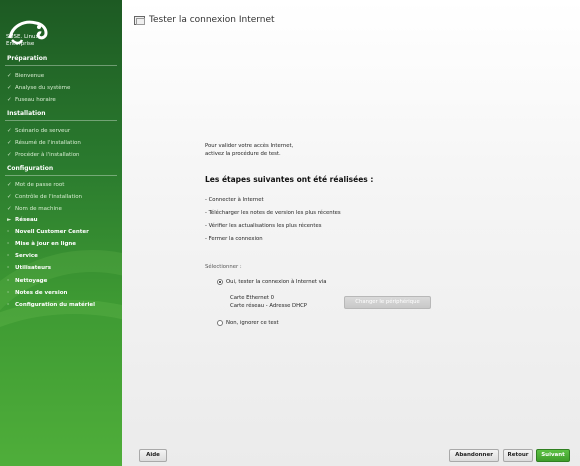 Image resolution: width=580 pixels, height=466 pixels. Describe the element at coordinates (43, 88) in the screenshot. I see `step-label: Analyse du système` at that location.